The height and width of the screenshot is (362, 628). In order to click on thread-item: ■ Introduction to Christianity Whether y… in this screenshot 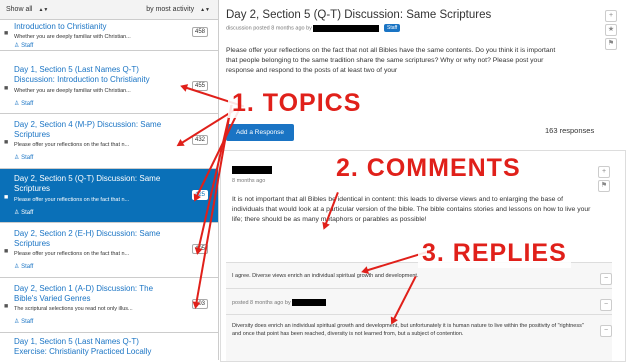, I will do `click(109, 35)`.